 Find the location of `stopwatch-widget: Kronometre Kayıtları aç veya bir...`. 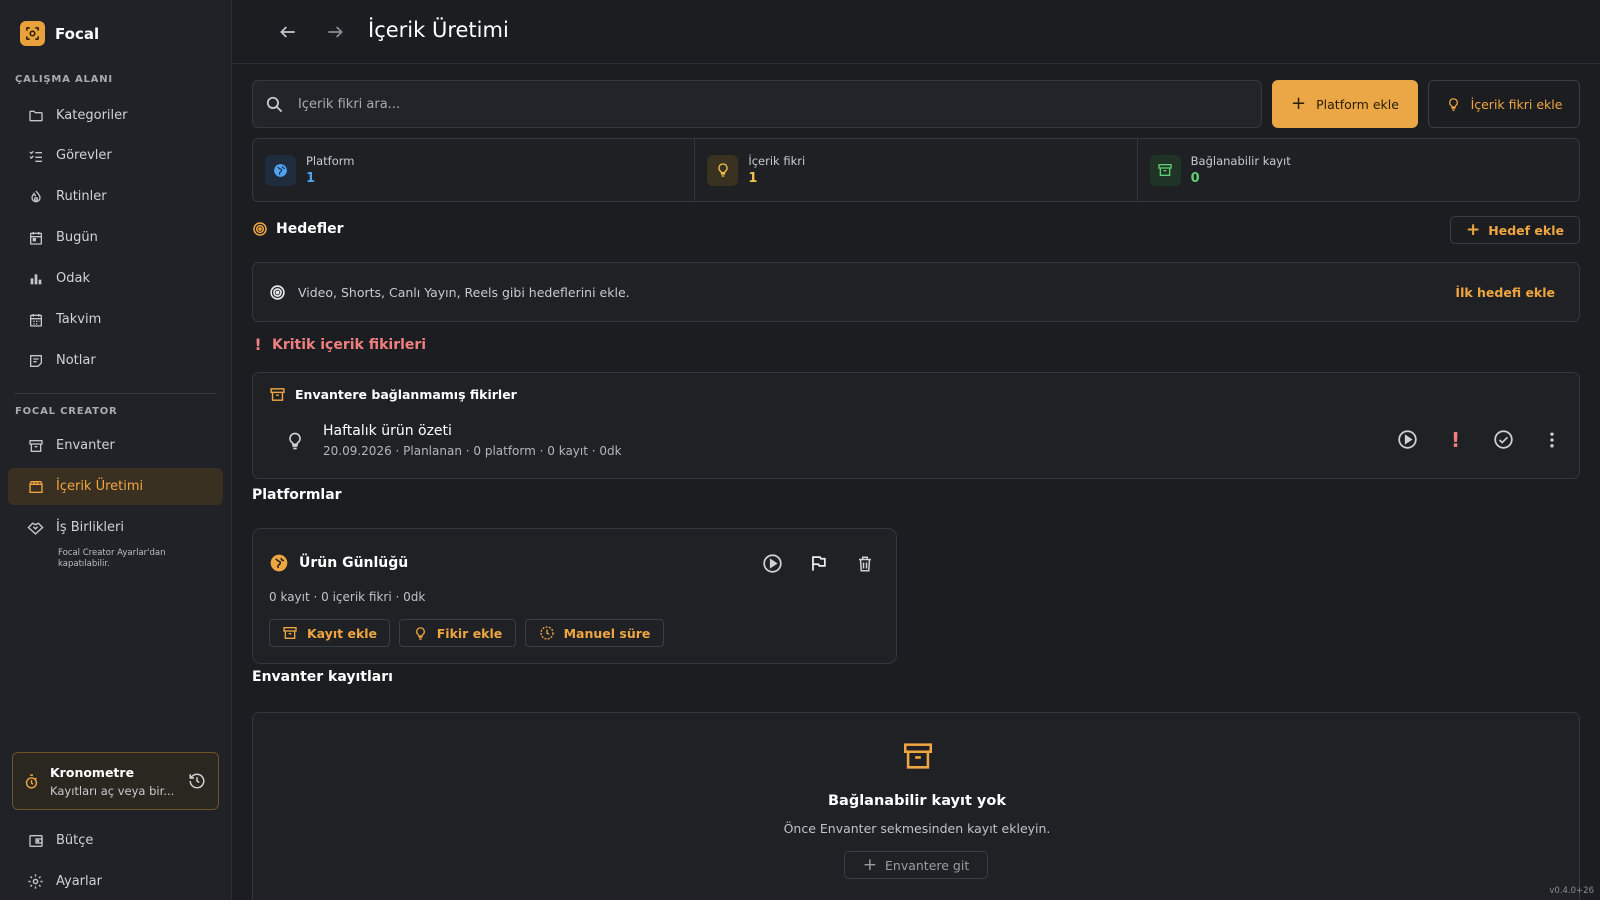

stopwatch-widget: Kronometre Kayıtları aç veya bir... is located at coordinates (115, 781).